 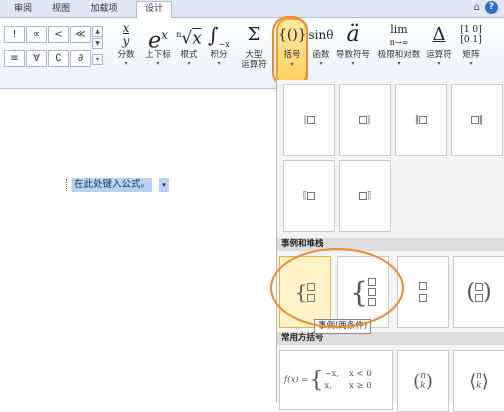 I want to click on matrix-button: [1 0] [0 1] 矩阵 ▾, so click(x=471, y=43).